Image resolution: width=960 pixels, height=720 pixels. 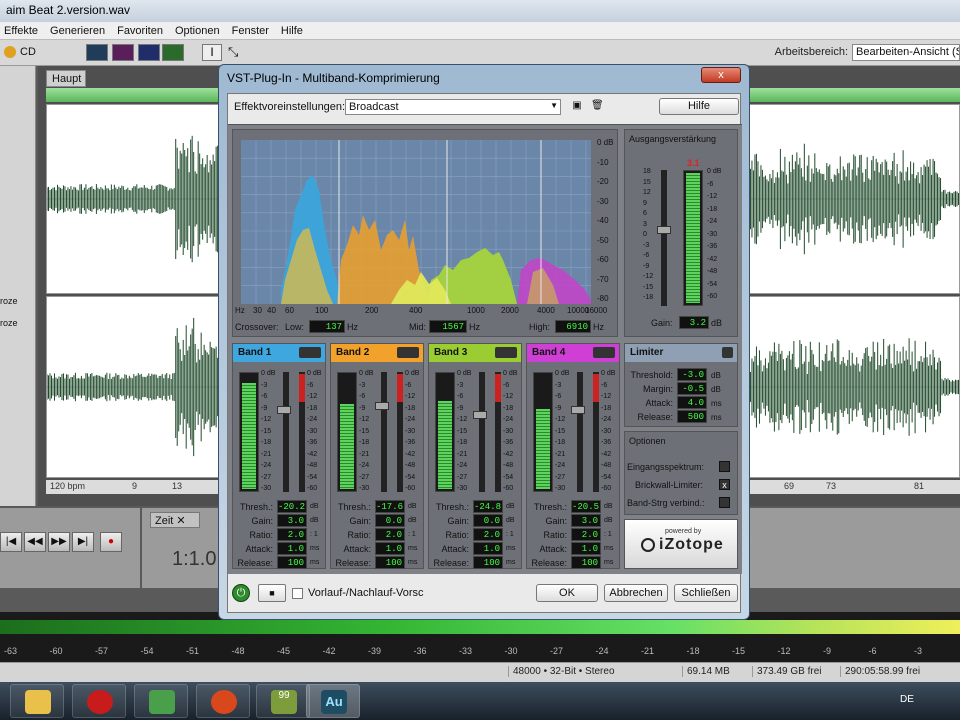 What do you see at coordinates (59, 542) in the screenshot?
I see `fast-forward-icon: ▶▶` at bounding box center [59, 542].